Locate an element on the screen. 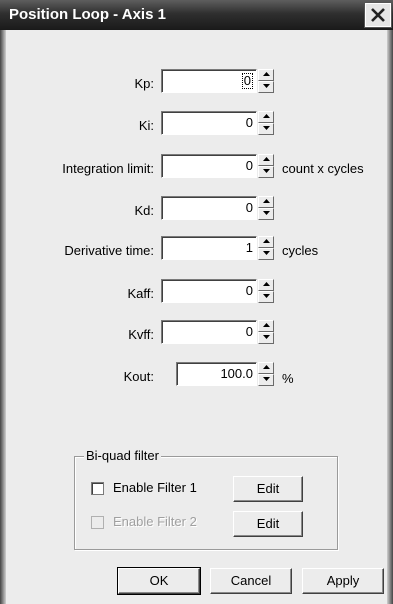 This screenshot has width=393, height=604. kaff-label: Kaff: is located at coordinates (140, 293).